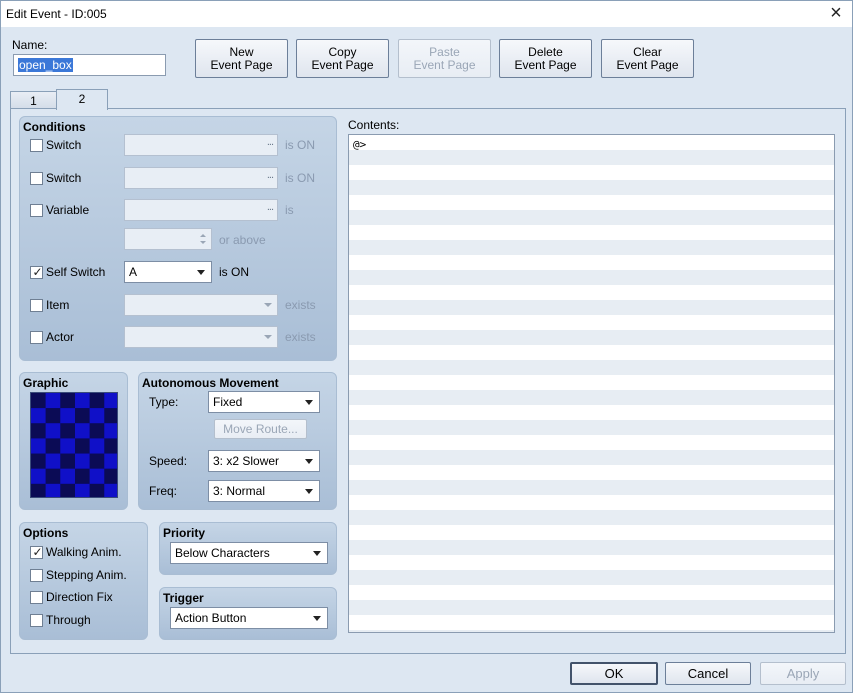  I want to click on speed-value: 3: x2 Slower, so click(246, 461).